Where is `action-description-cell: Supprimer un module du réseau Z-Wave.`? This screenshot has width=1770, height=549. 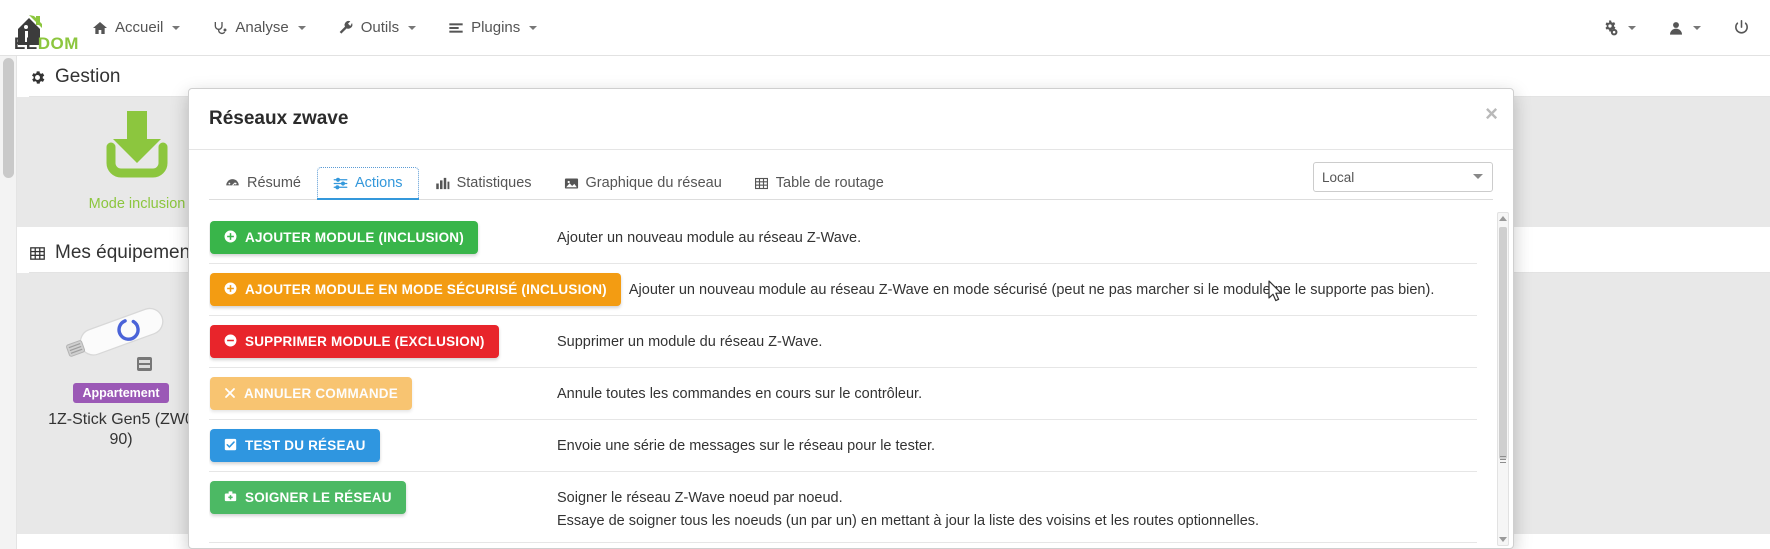
action-description-cell: Supprimer un module du réseau Z-Wave. is located at coordinates (1013, 339).